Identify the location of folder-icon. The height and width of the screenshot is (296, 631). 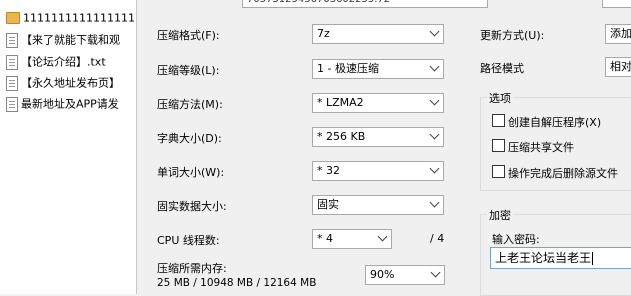
(13, 18).